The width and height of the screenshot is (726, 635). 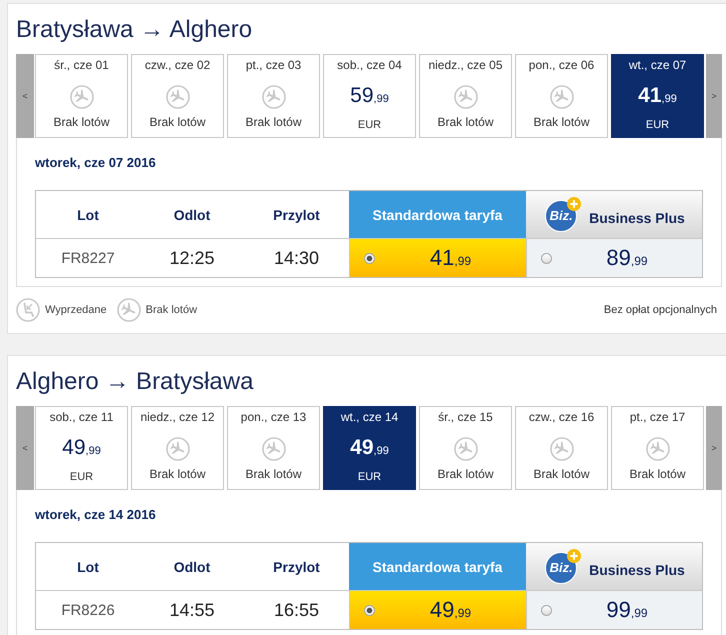 I want to click on fare-cell: 49,99, so click(x=437, y=609).